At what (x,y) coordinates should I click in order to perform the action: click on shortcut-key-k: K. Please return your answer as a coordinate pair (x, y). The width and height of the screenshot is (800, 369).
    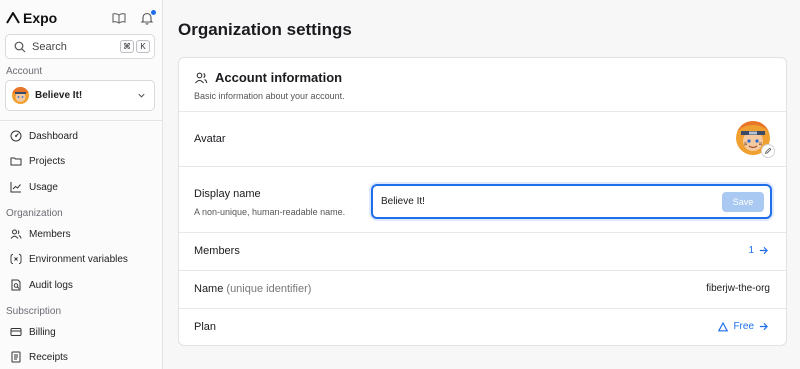
    Looking at the image, I should click on (143, 46).